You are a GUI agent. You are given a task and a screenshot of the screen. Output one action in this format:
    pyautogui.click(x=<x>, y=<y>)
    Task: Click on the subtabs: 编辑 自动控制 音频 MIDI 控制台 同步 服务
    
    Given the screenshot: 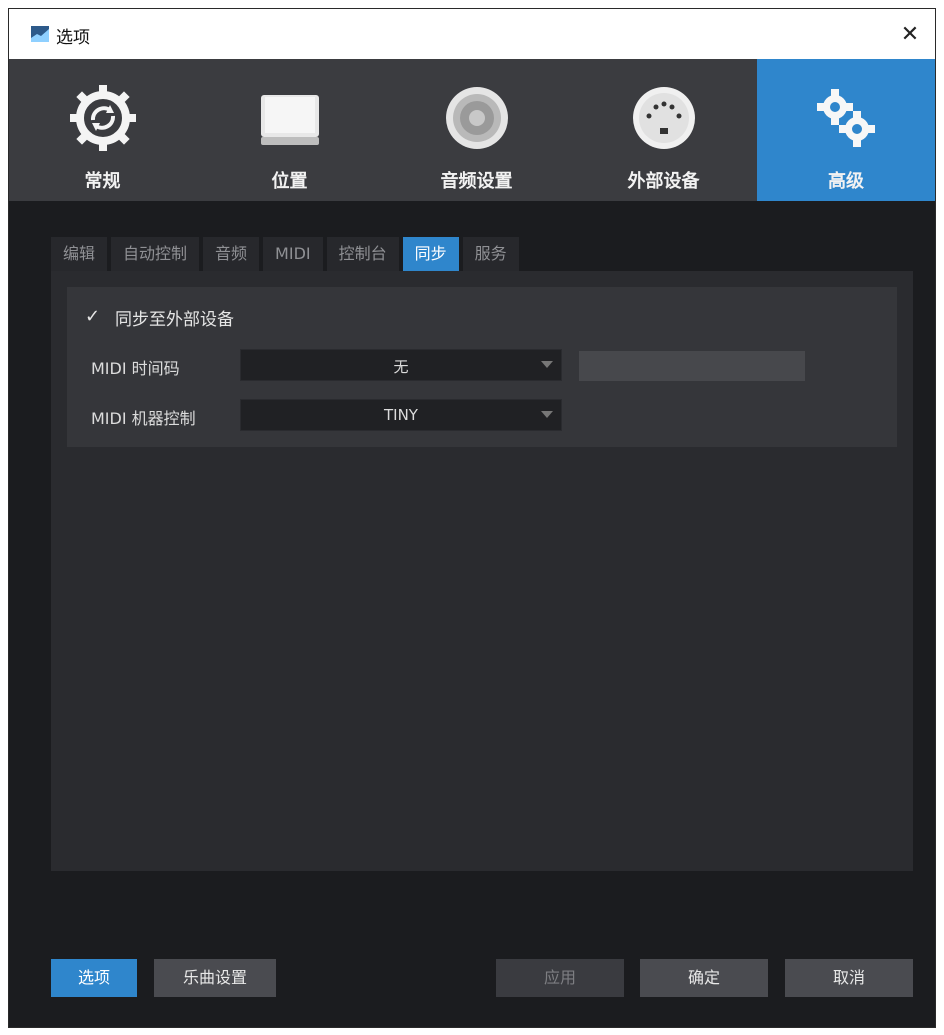 What is the action you would take?
    pyautogui.click(x=287, y=254)
    